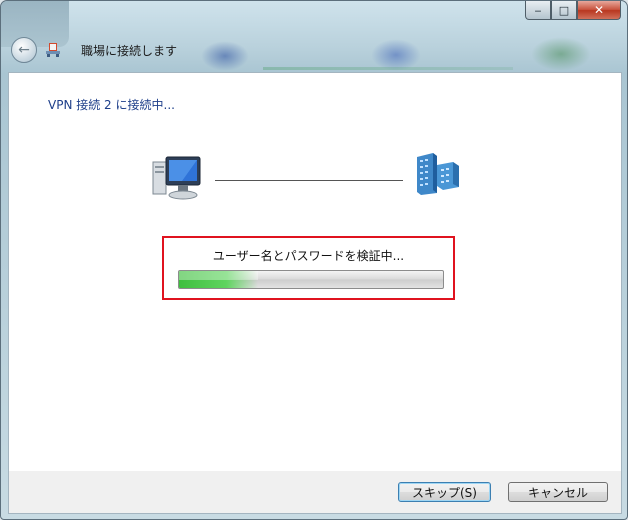 This screenshot has height=520, width=628. What do you see at coordinates (309, 180) in the screenshot?
I see `connection-line` at bounding box center [309, 180].